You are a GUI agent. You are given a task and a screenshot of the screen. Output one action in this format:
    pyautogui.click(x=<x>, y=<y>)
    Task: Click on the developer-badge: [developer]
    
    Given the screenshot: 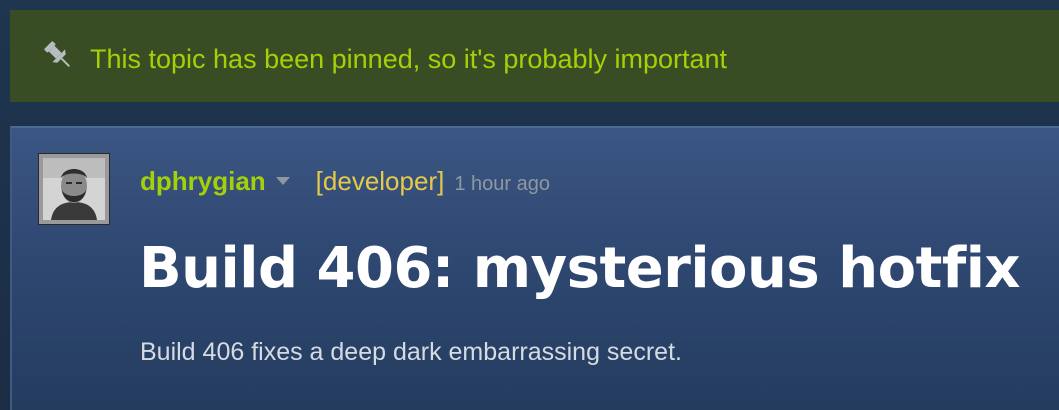 What is the action you would take?
    pyautogui.click(x=380, y=181)
    